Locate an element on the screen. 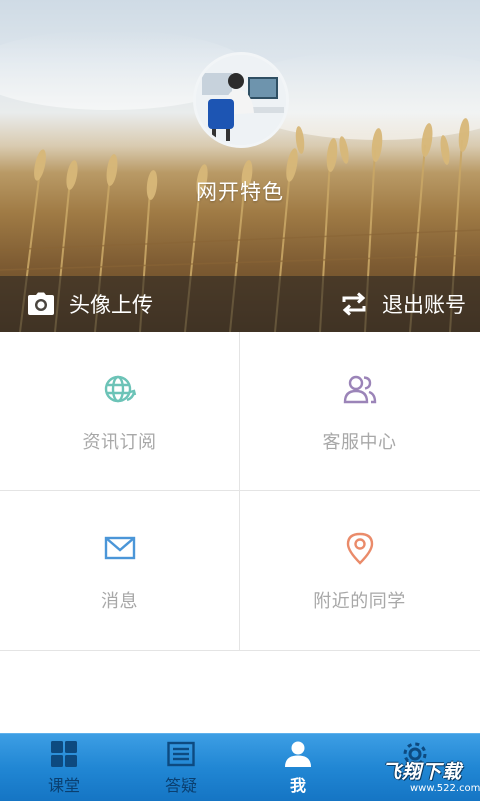  bottom-tab-bar: 课堂 答疑 我 飞翔下载 www.522.com is located at coordinates (240, 767).